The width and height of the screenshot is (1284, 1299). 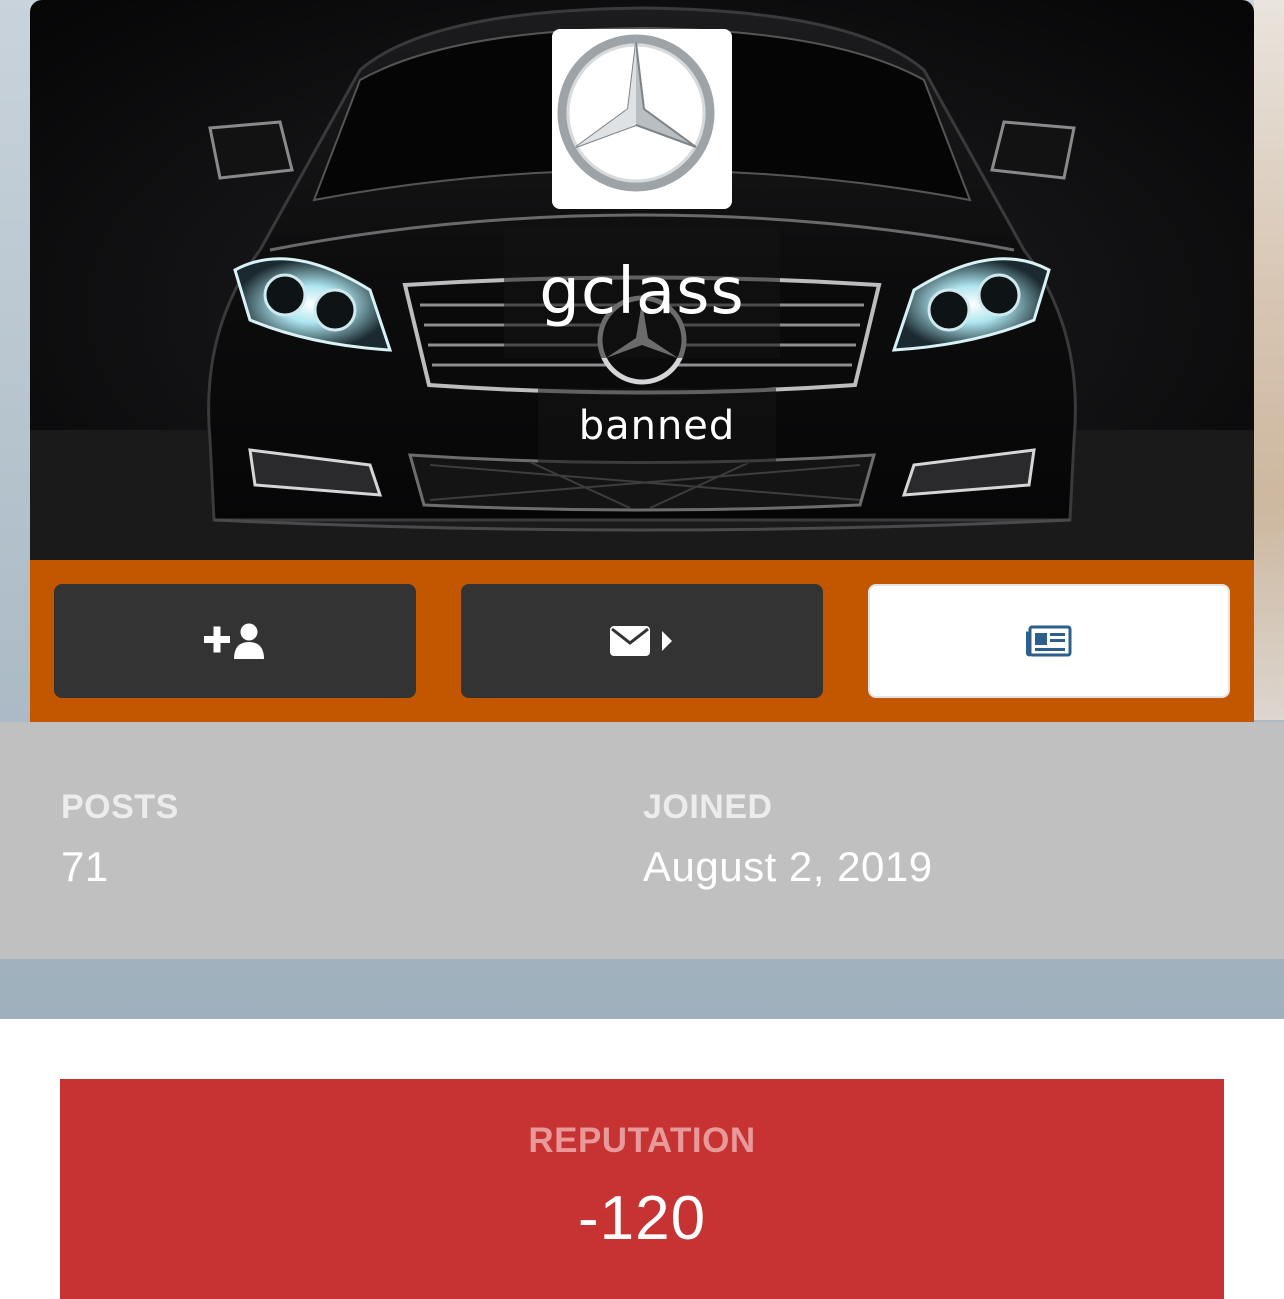 I want to click on reputation-value: -120, so click(x=642, y=1218).